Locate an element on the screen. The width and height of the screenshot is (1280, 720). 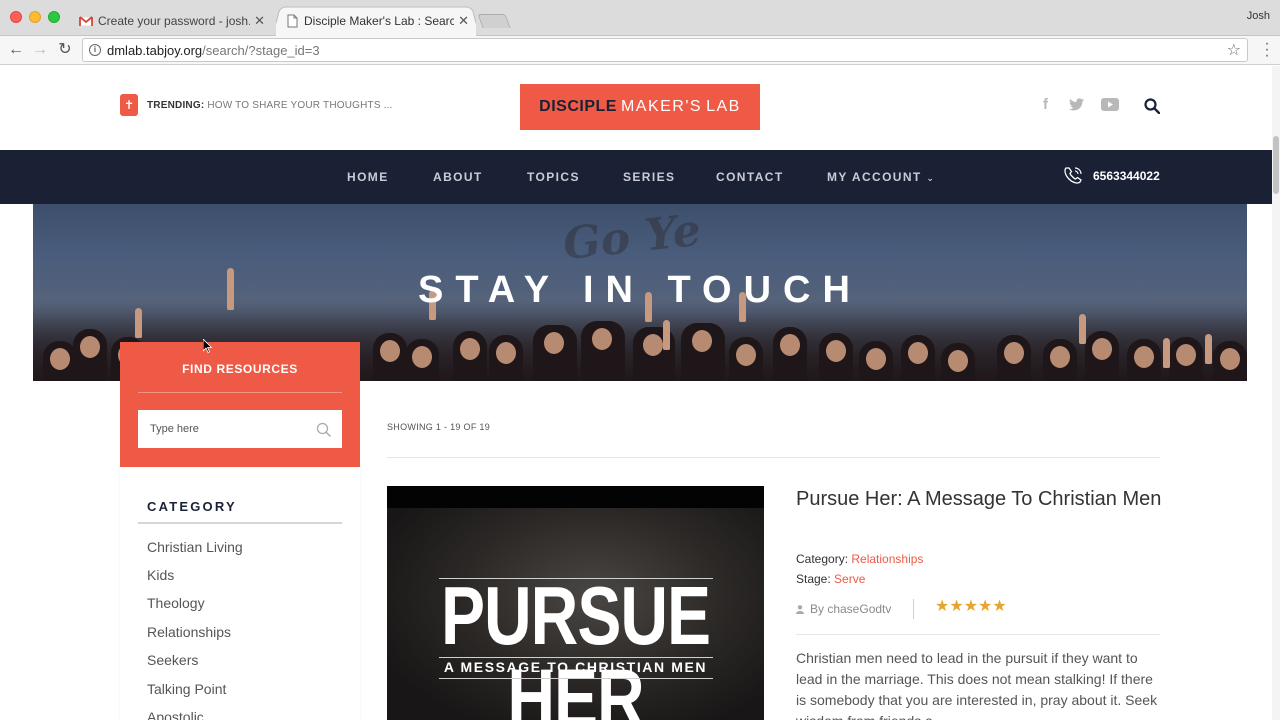
maximize-window-button is located at coordinates (54, 17).